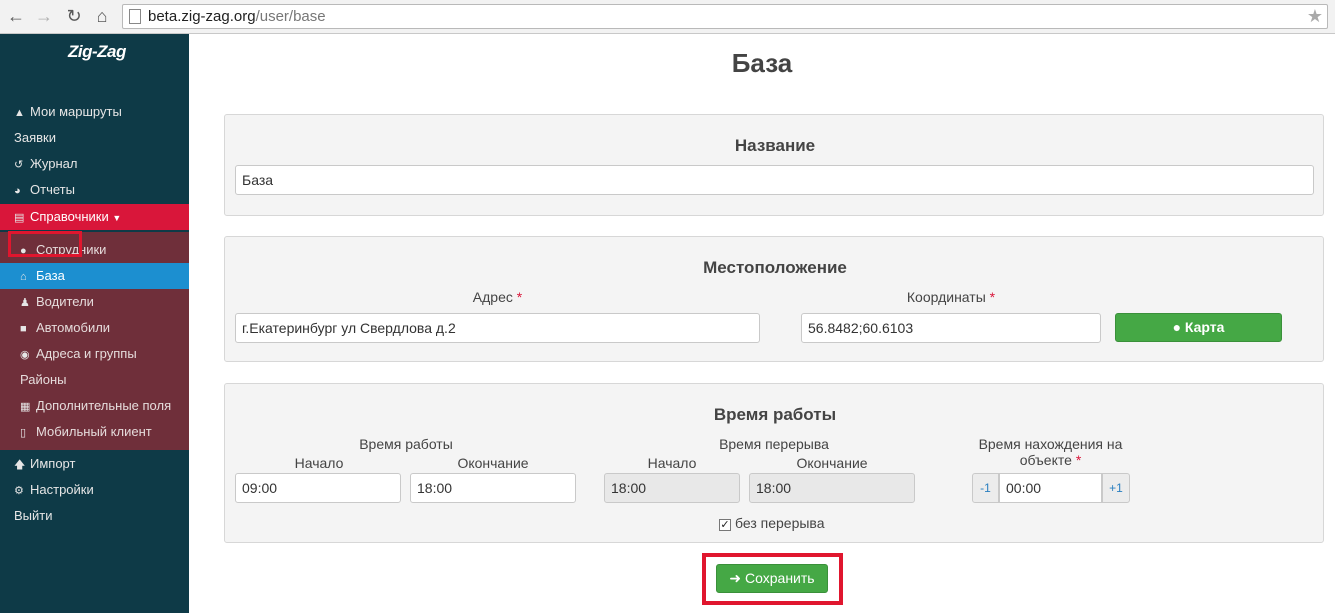 This screenshot has height=613, width=1335. Describe the element at coordinates (1050, 488) in the screenshot. I see `stay-time-input: 00:00` at that location.